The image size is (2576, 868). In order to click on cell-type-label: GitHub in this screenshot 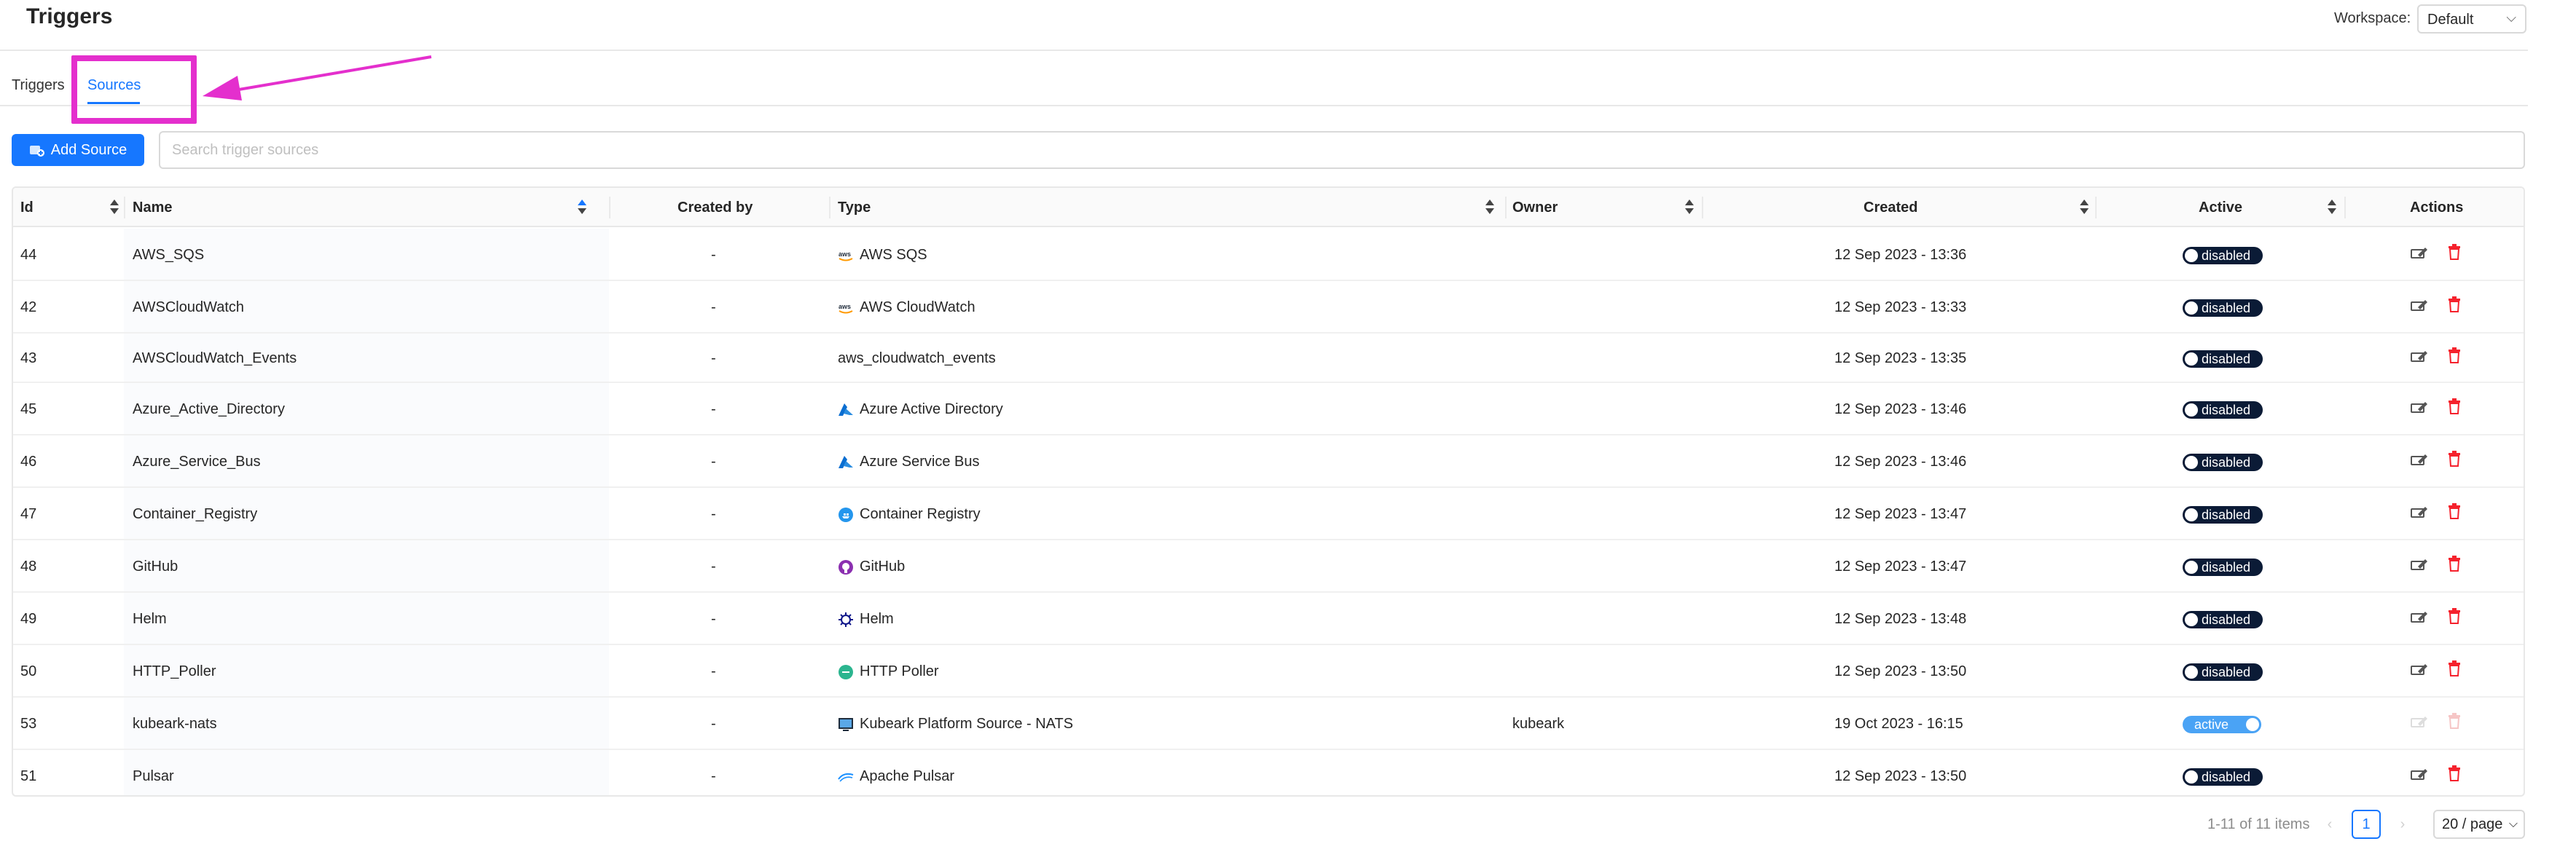, I will do `click(883, 567)`.